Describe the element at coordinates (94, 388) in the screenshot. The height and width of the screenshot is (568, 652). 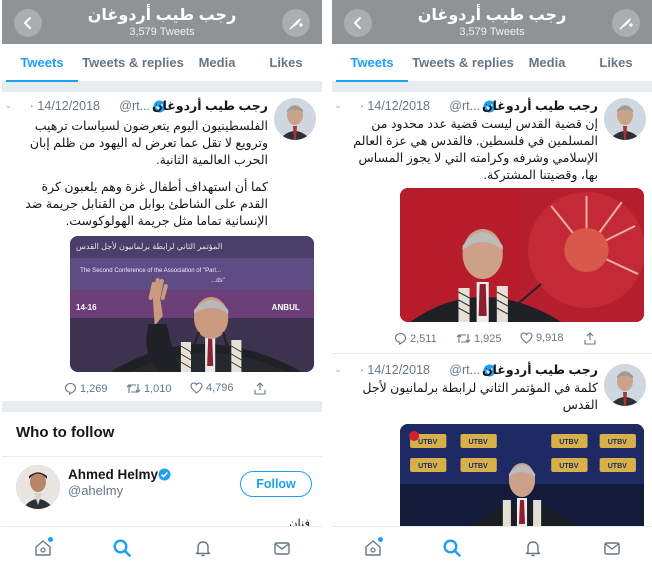
I see `reply-count: 1,269` at that location.